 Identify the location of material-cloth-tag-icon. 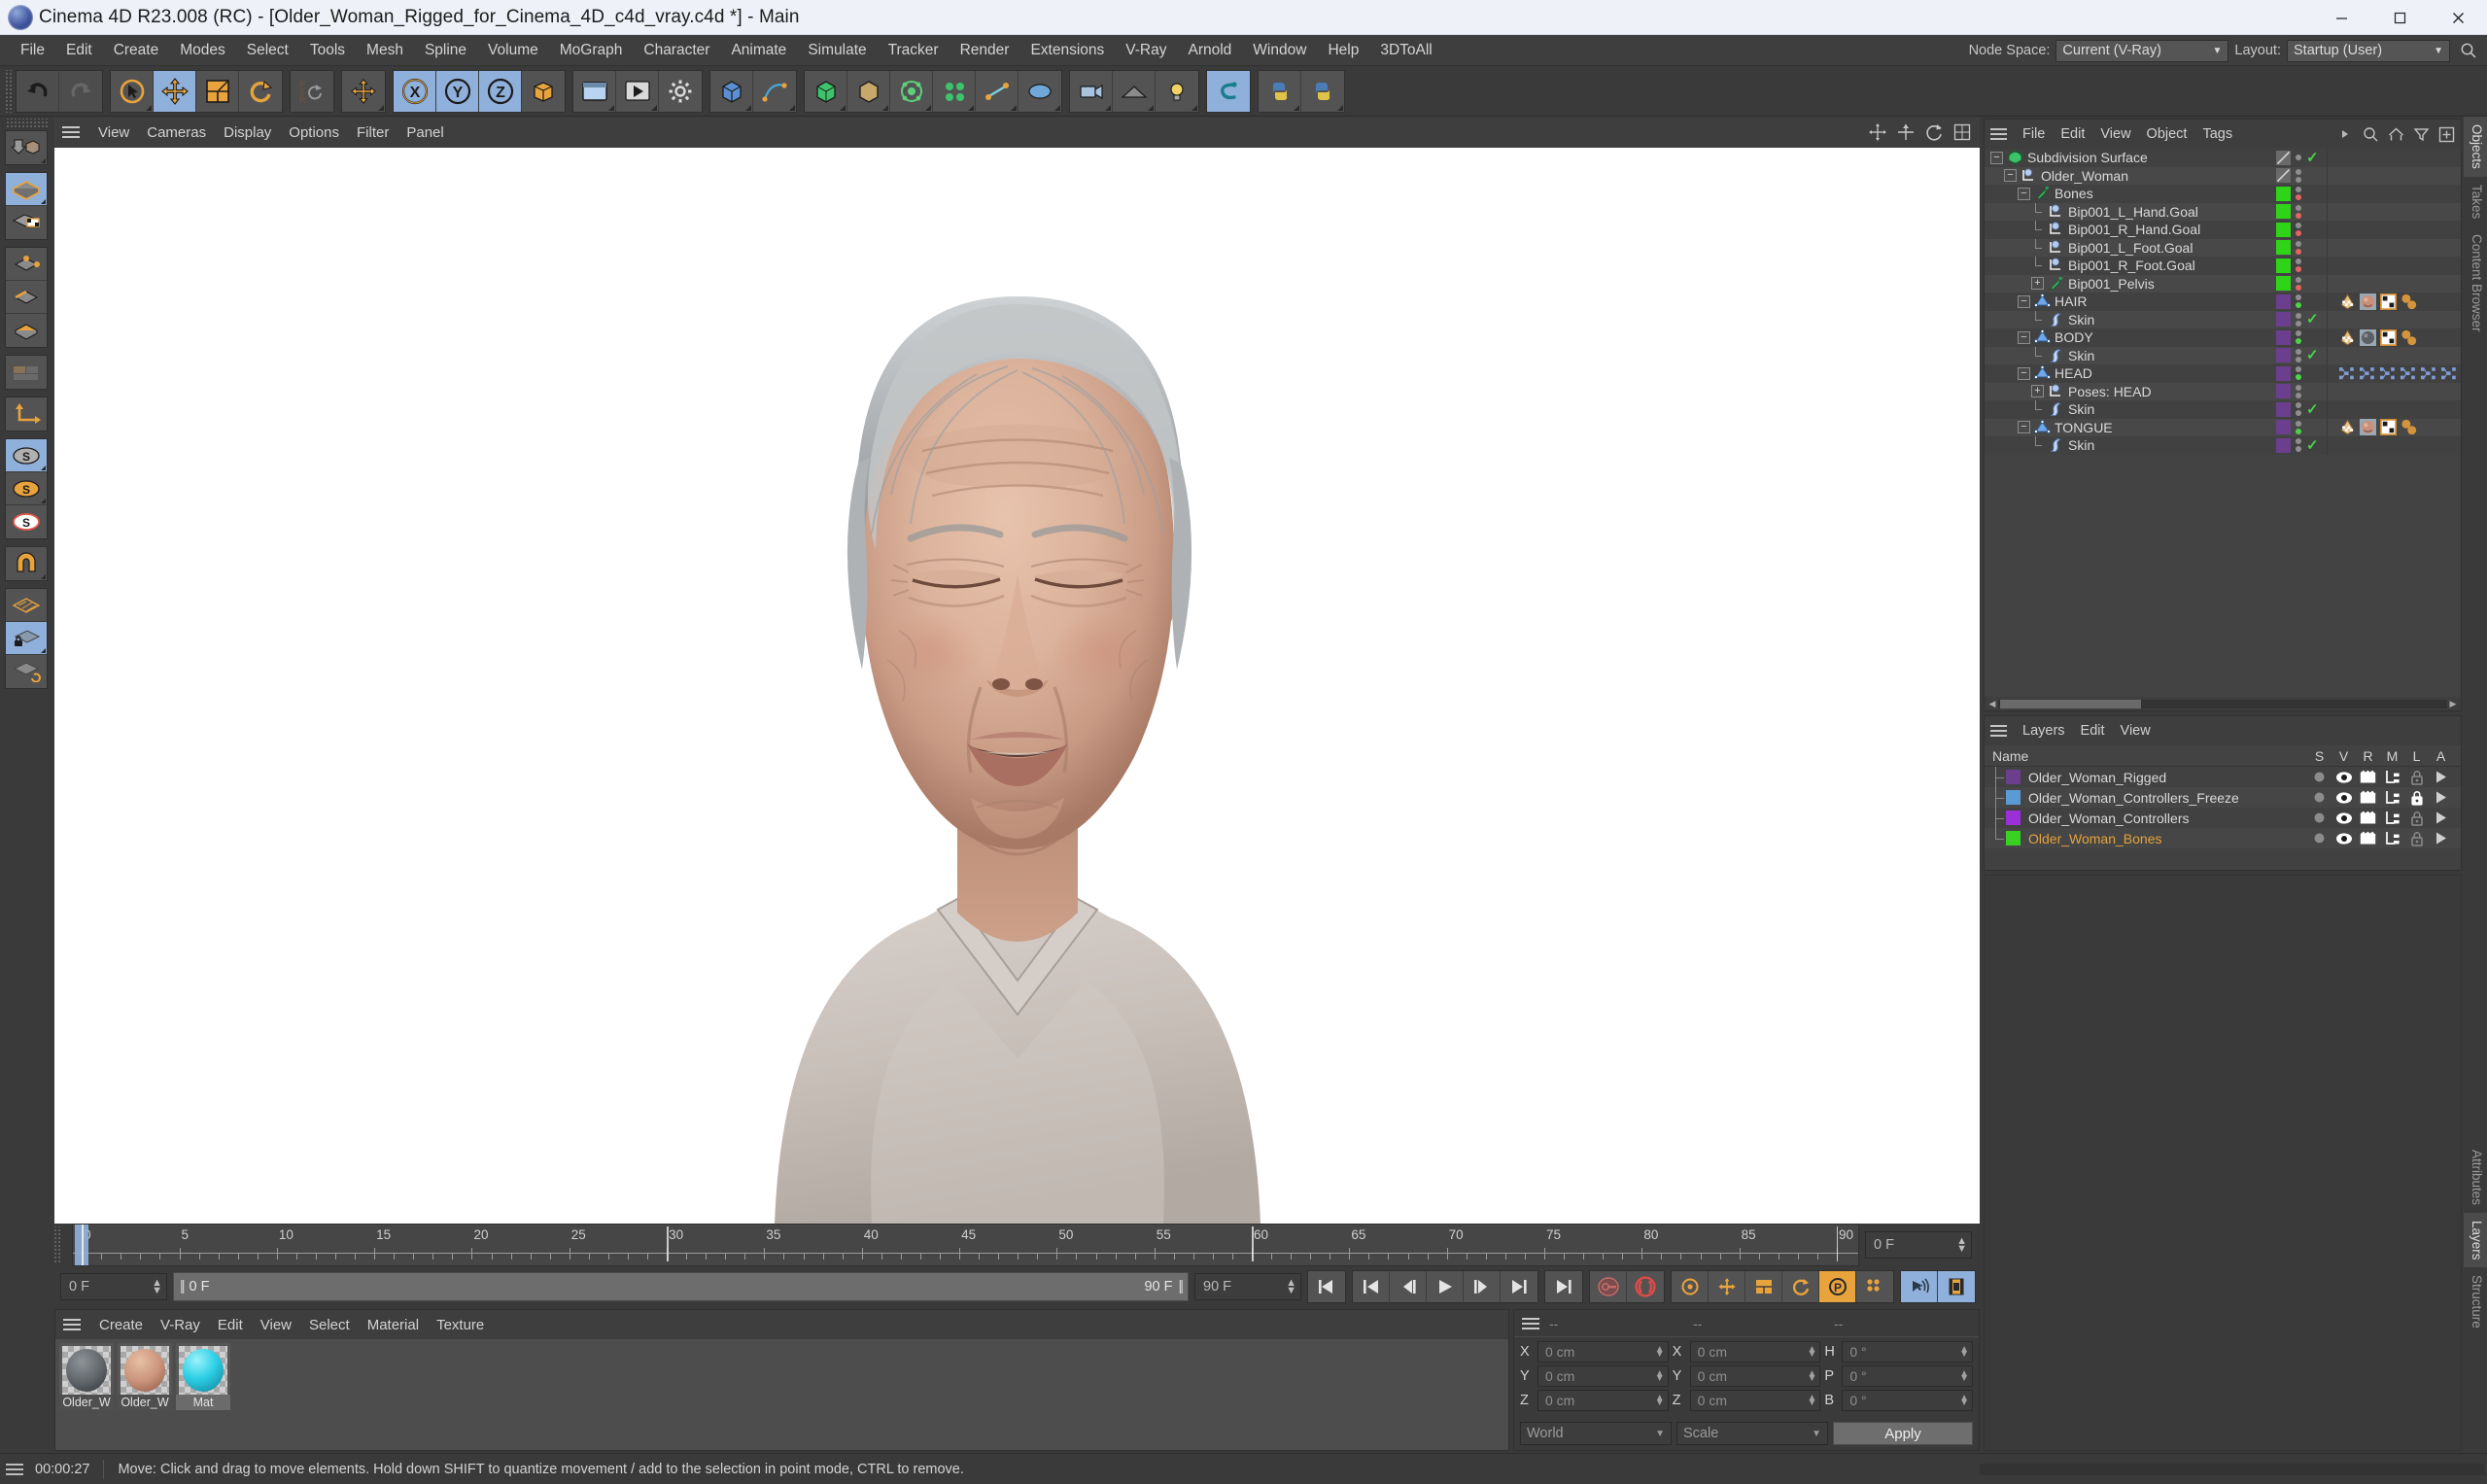
(2368, 337).